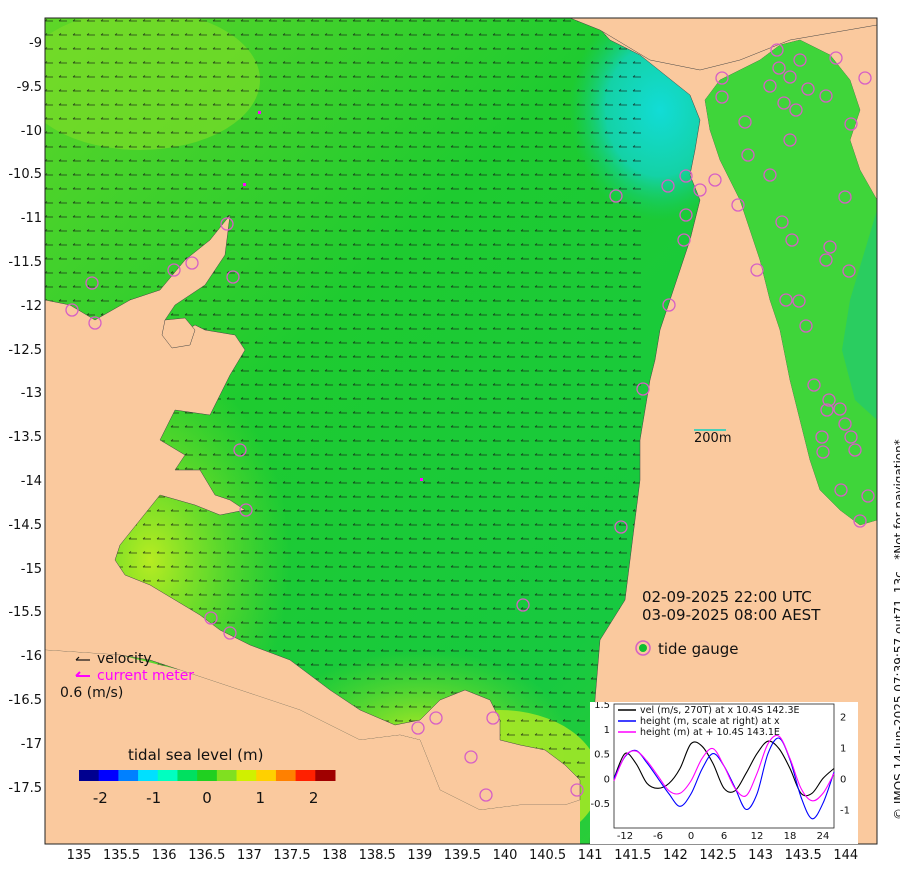 Image resolution: width=900 pixels, height=878 pixels. What do you see at coordinates (590, 855) in the screenshot?
I see `longitude-tick-label: 141` at bounding box center [590, 855].